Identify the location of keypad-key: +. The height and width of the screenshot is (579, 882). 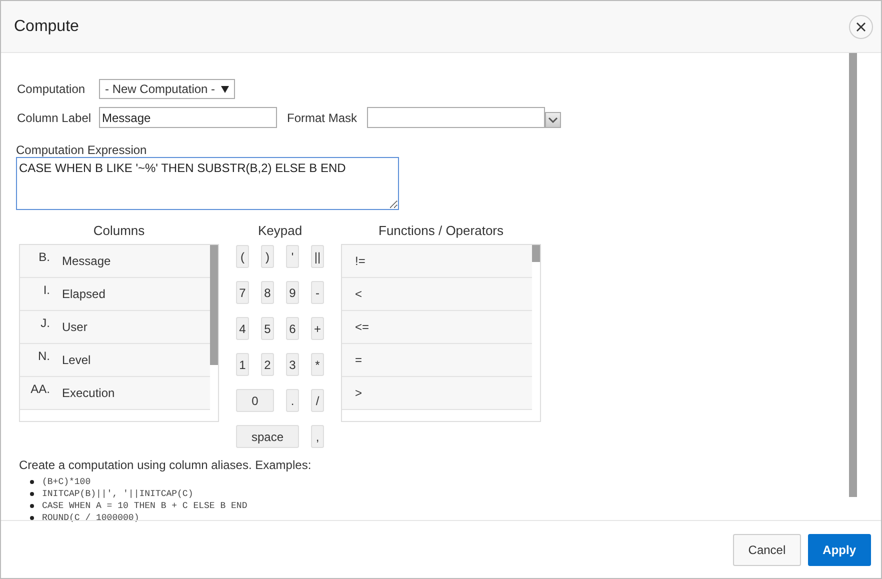
(317, 328).